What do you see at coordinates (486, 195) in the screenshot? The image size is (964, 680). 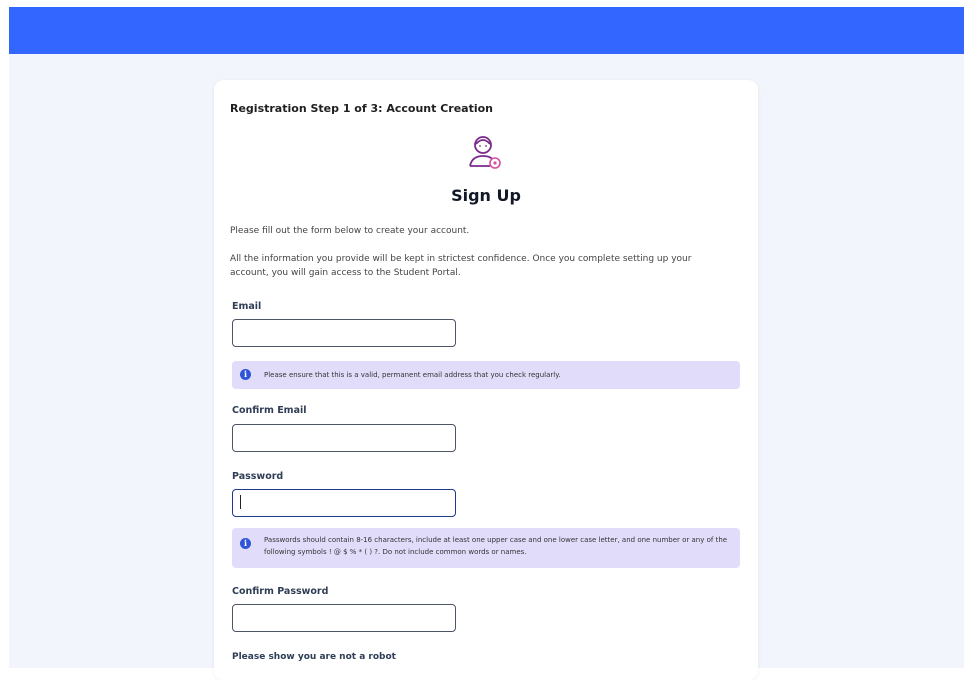 I see `page-title: Sign Up` at bounding box center [486, 195].